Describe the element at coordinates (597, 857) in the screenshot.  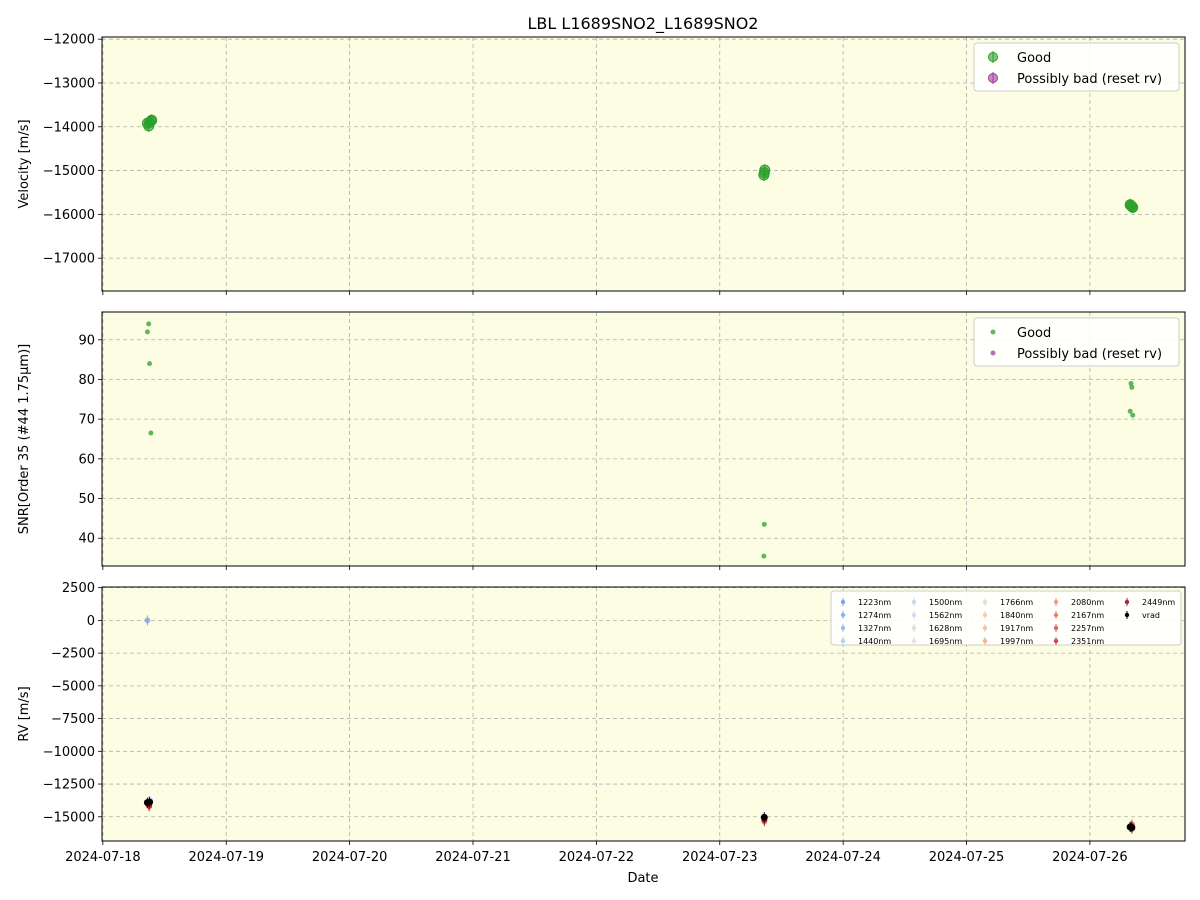
I see `x-tick-label: 2024-07-22` at that location.